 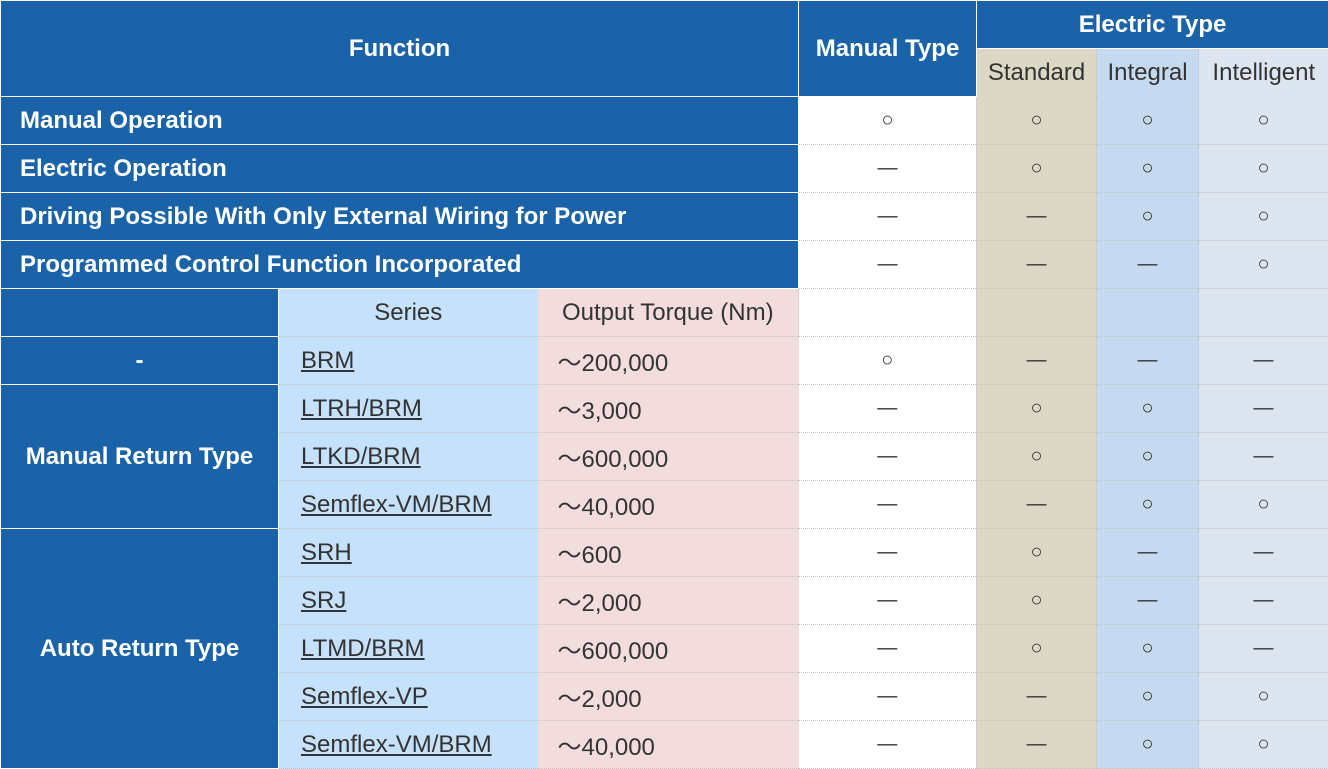 What do you see at coordinates (140, 649) in the screenshot?
I see `group-label-auto-return: Auto Return Type` at bounding box center [140, 649].